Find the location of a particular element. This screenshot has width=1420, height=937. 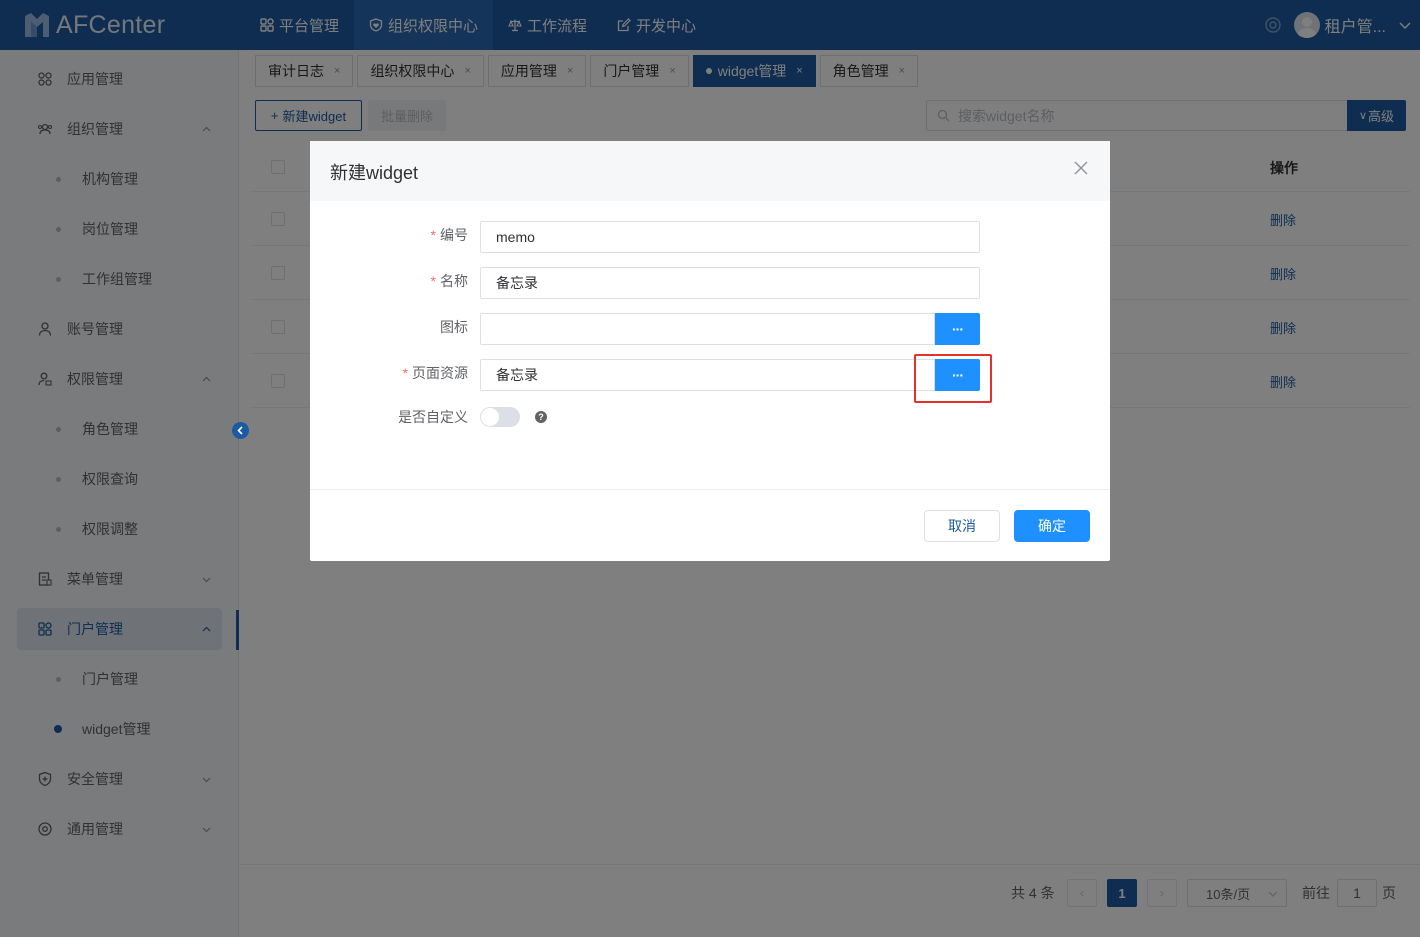

icon-input is located at coordinates (707, 329).